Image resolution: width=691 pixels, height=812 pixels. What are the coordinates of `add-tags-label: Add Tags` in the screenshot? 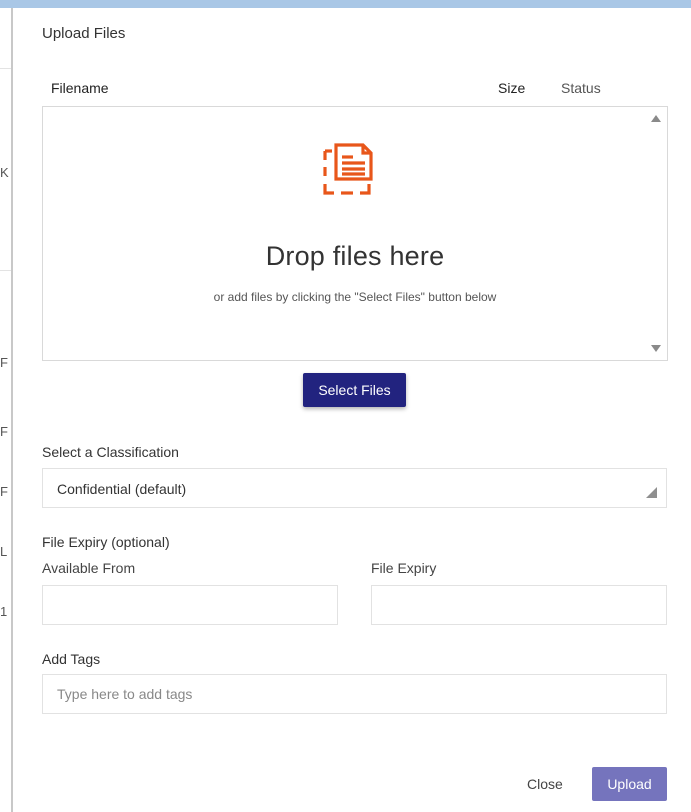 It's located at (71, 659).